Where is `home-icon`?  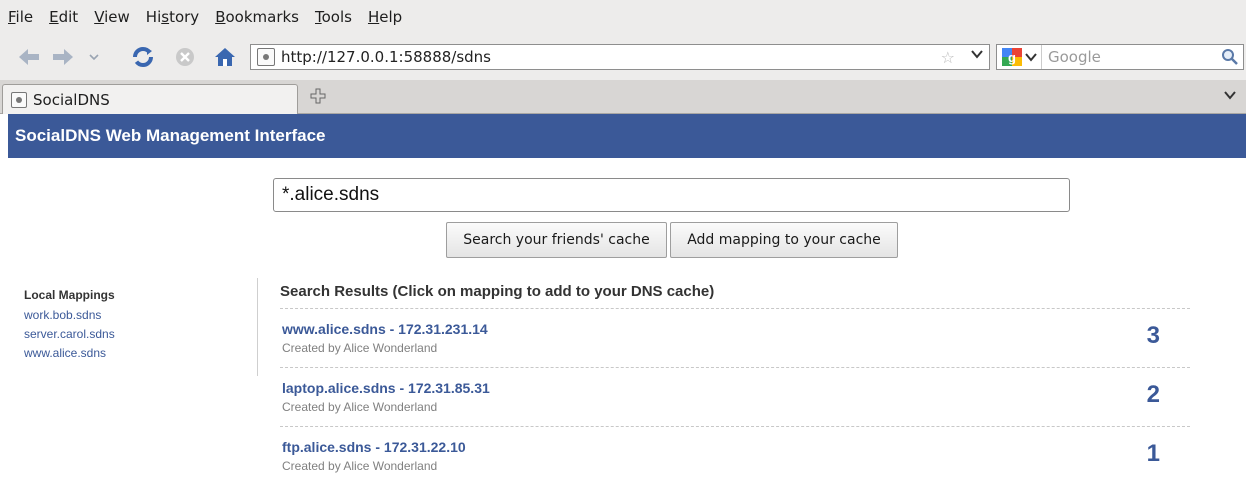 home-icon is located at coordinates (225, 57).